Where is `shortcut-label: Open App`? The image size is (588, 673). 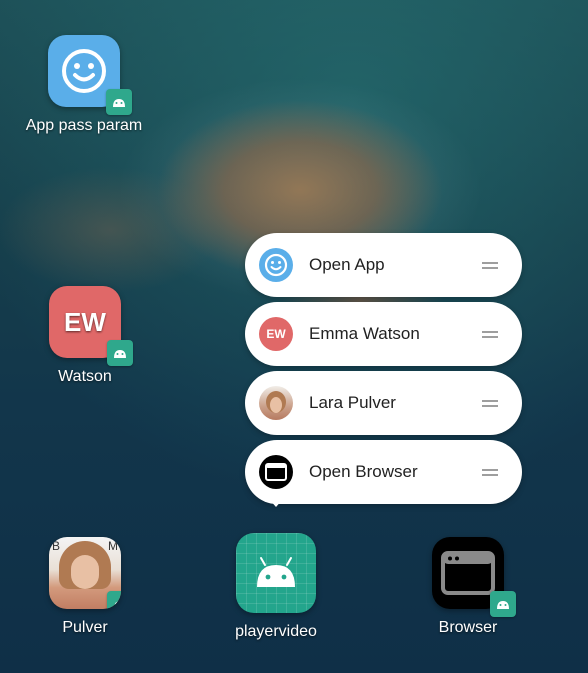 shortcut-label: Open App is located at coordinates (347, 264).